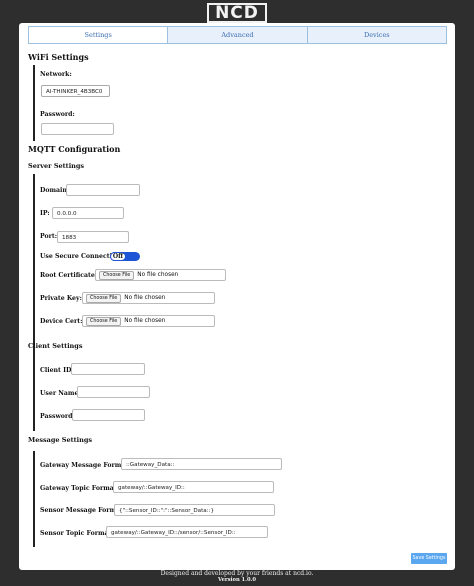 This screenshot has height=586, width=474. I want to click on wifi-group, so click(34, 103).